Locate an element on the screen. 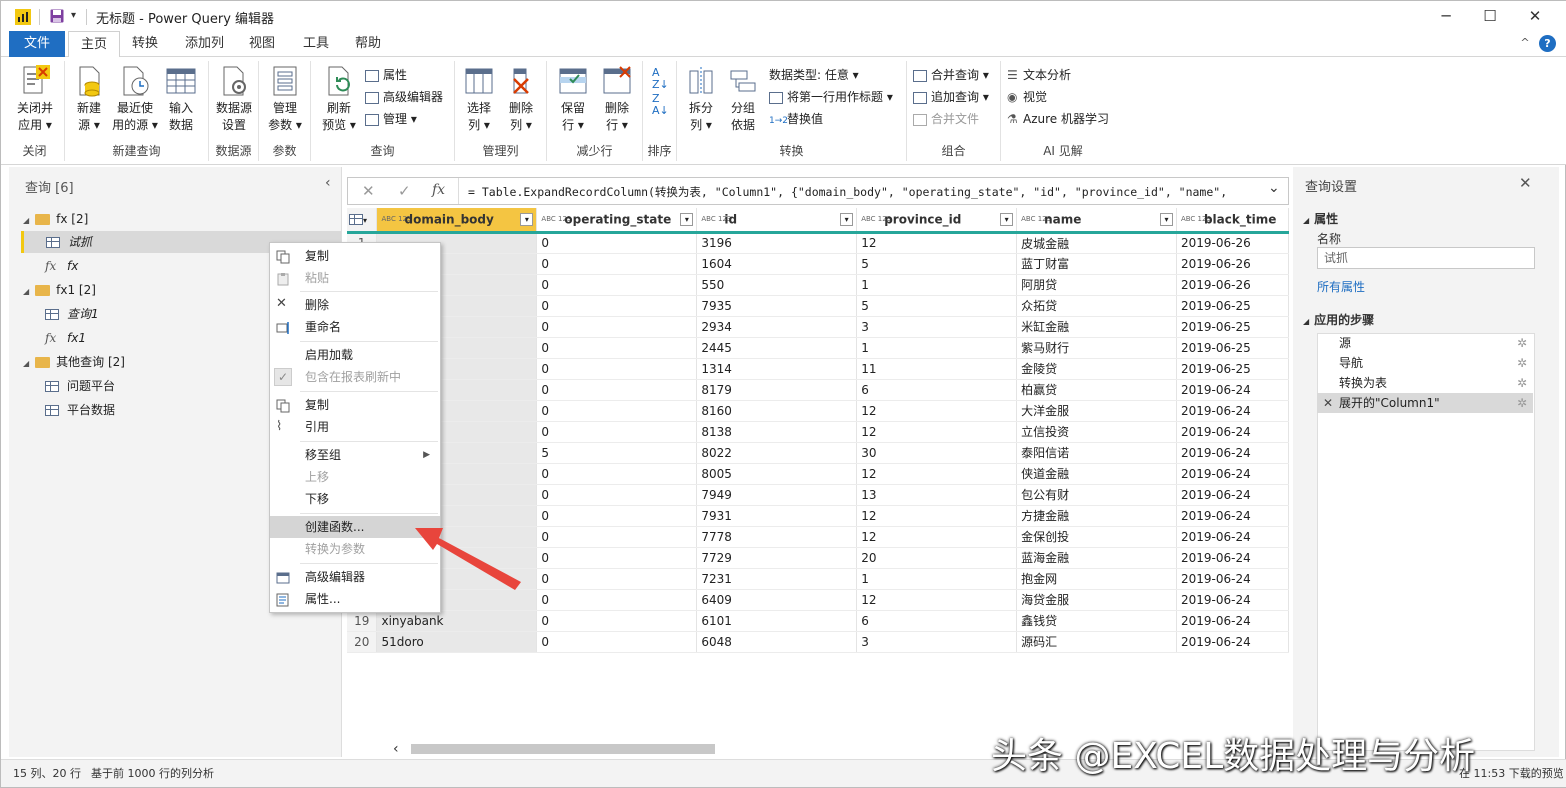 The width and height of the screenshot is (1566, 788). applied-step-source: 源 ✲ is located at coordinates (1425, 343).